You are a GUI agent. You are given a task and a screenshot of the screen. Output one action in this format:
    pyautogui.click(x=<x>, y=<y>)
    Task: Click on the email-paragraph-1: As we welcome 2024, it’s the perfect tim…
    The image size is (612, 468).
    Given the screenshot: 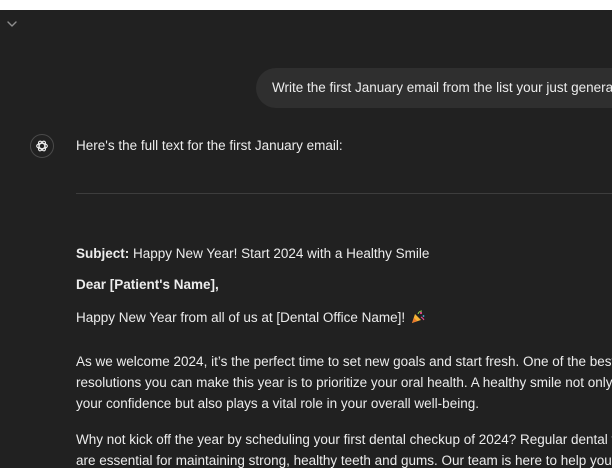 What is the action you would take?
    pyautogui.click(x=344, y=382)
    